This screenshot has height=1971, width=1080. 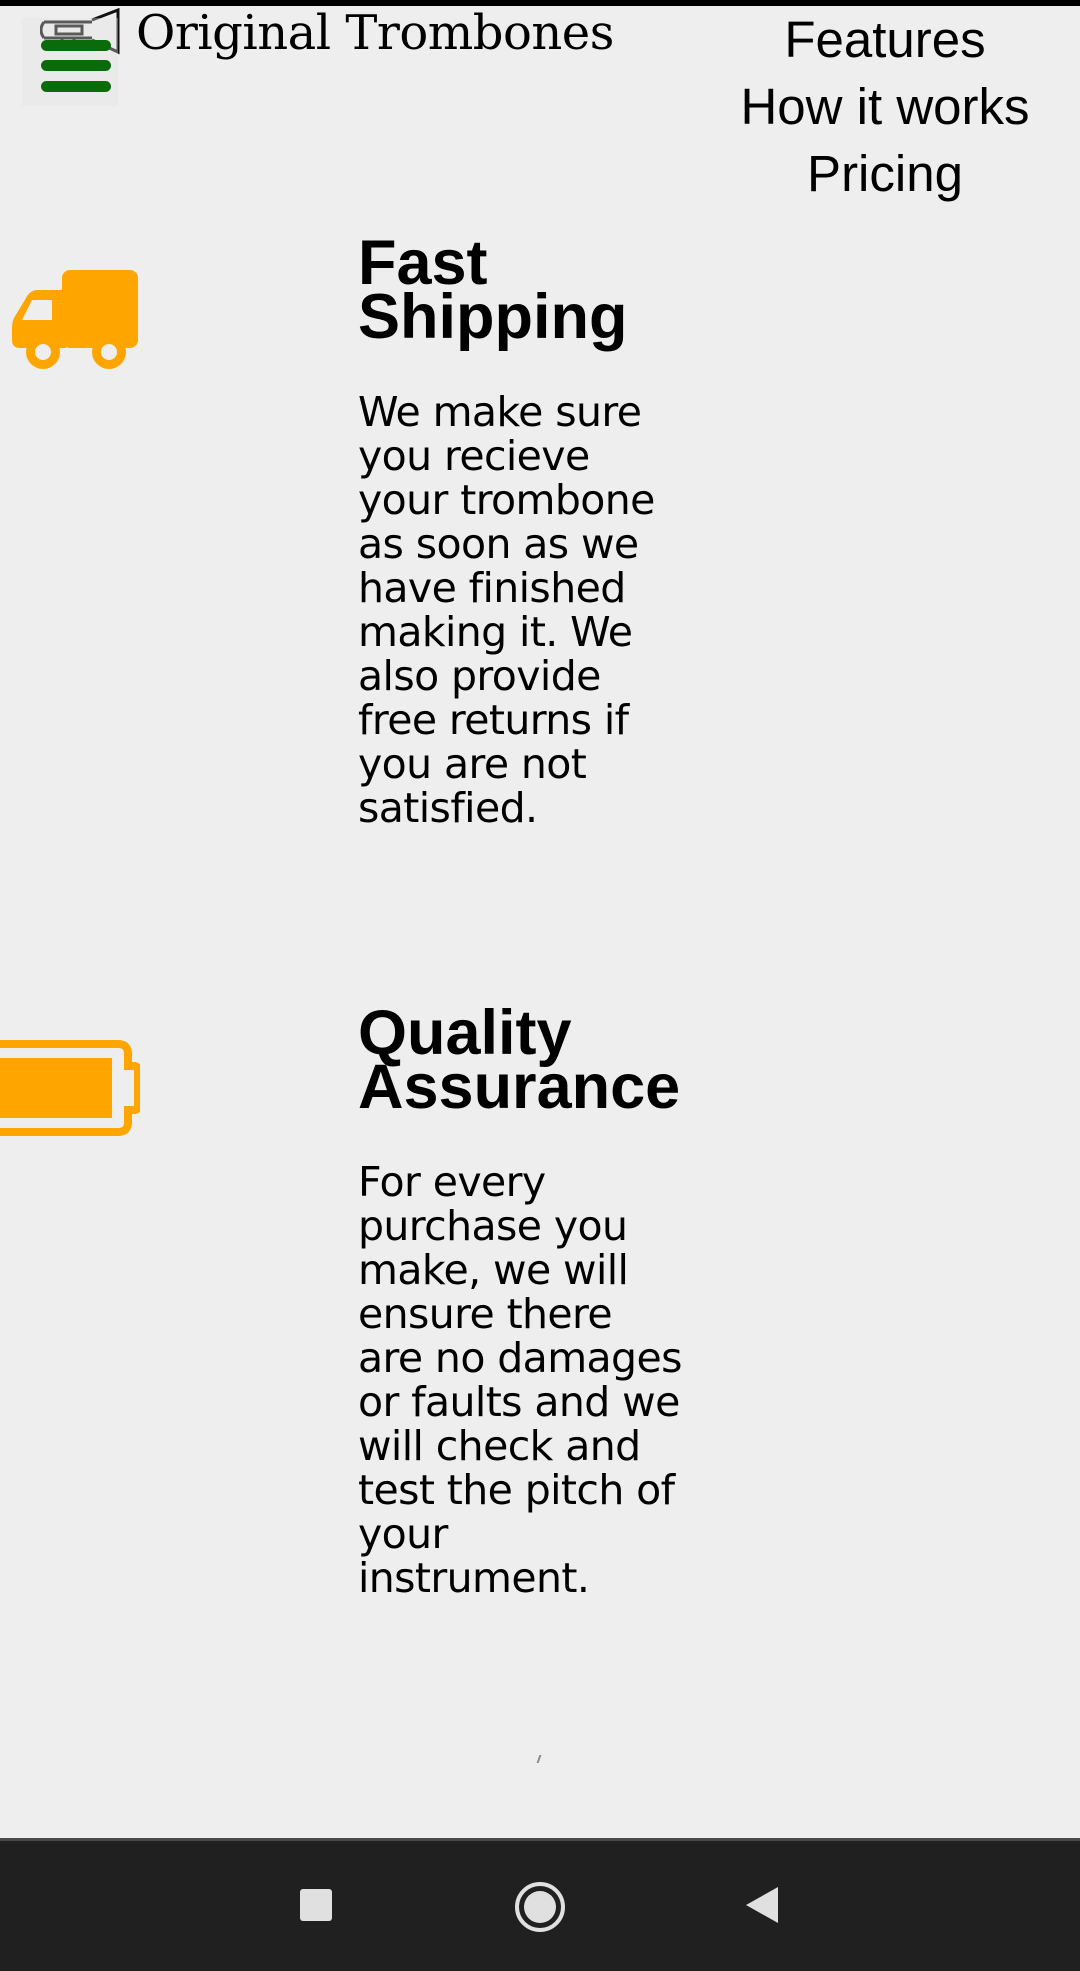 What do you see at coordinates (540, 1759) in the screenshot?
I see `stray-mark` at bounding box center [540, 1759].